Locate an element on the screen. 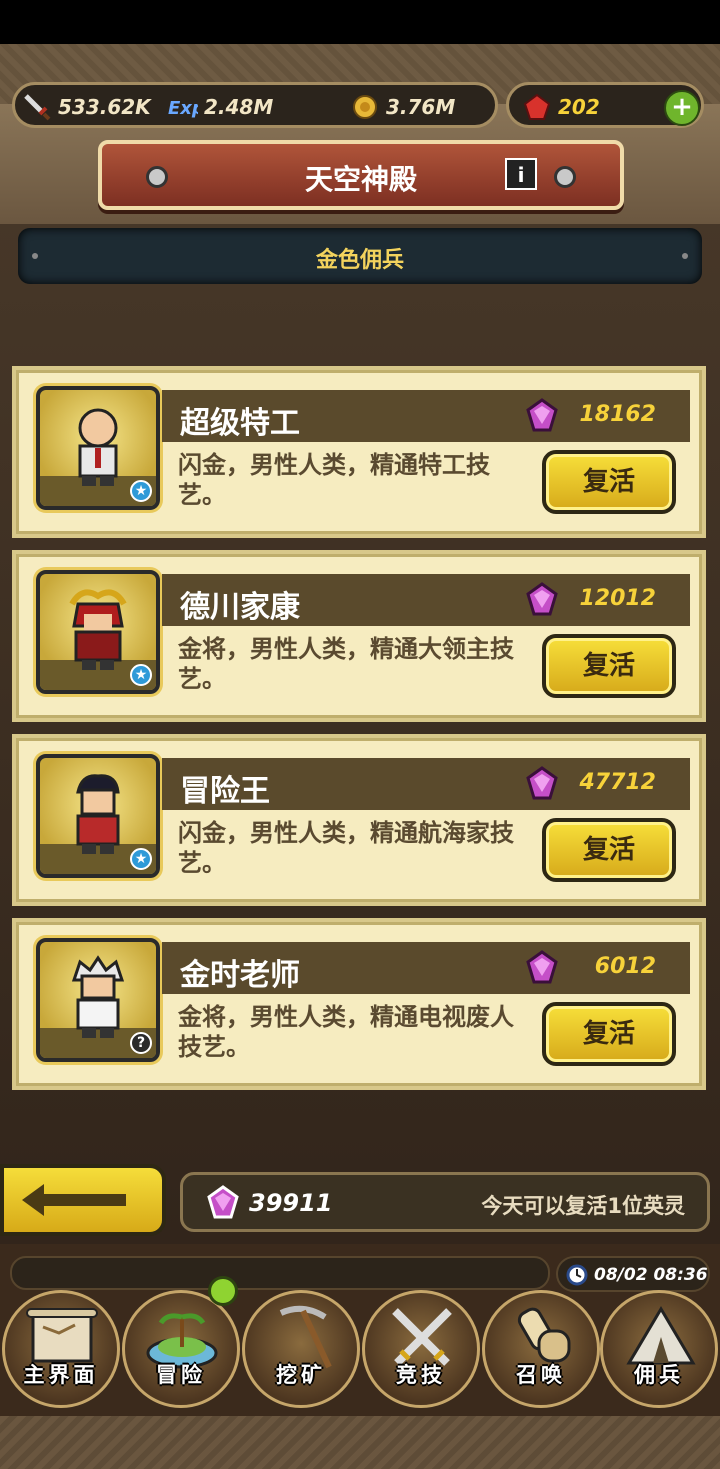 The width and height of the screenshot is (720, 1469). banner-bolt-right is located at coordinates (565, 177).